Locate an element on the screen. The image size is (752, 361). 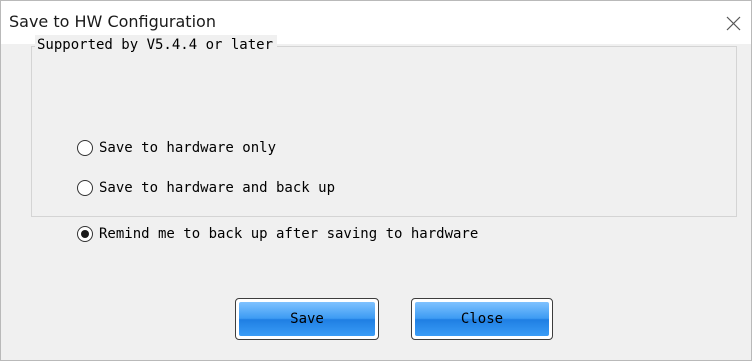
save-button: Save is located at coordinates (307, 319).